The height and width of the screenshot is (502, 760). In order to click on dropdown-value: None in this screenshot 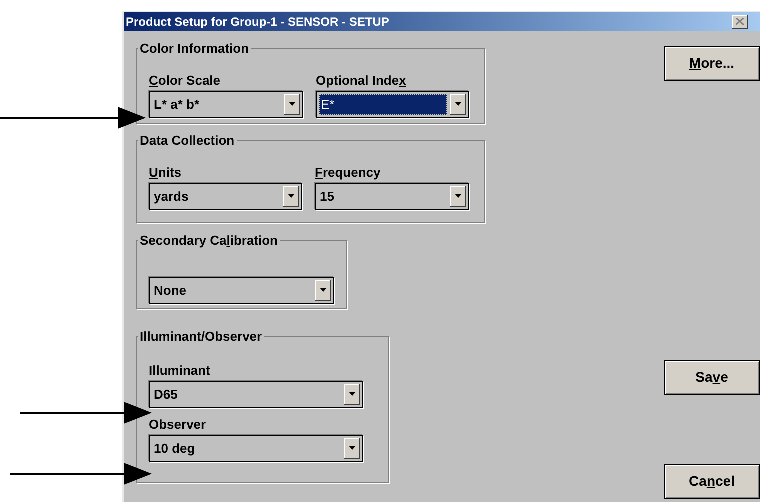, I will do `click(170, 291)`.